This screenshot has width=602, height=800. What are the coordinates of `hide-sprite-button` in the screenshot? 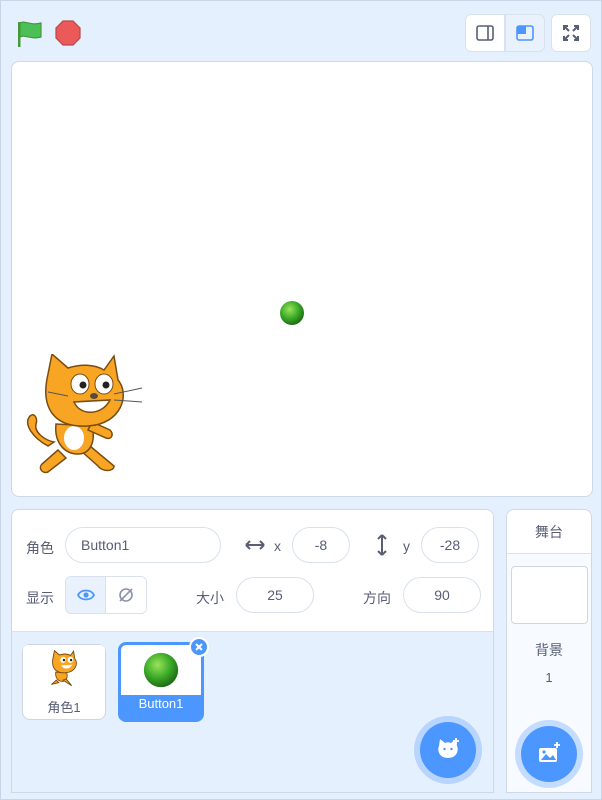 It's located at (126, 595).